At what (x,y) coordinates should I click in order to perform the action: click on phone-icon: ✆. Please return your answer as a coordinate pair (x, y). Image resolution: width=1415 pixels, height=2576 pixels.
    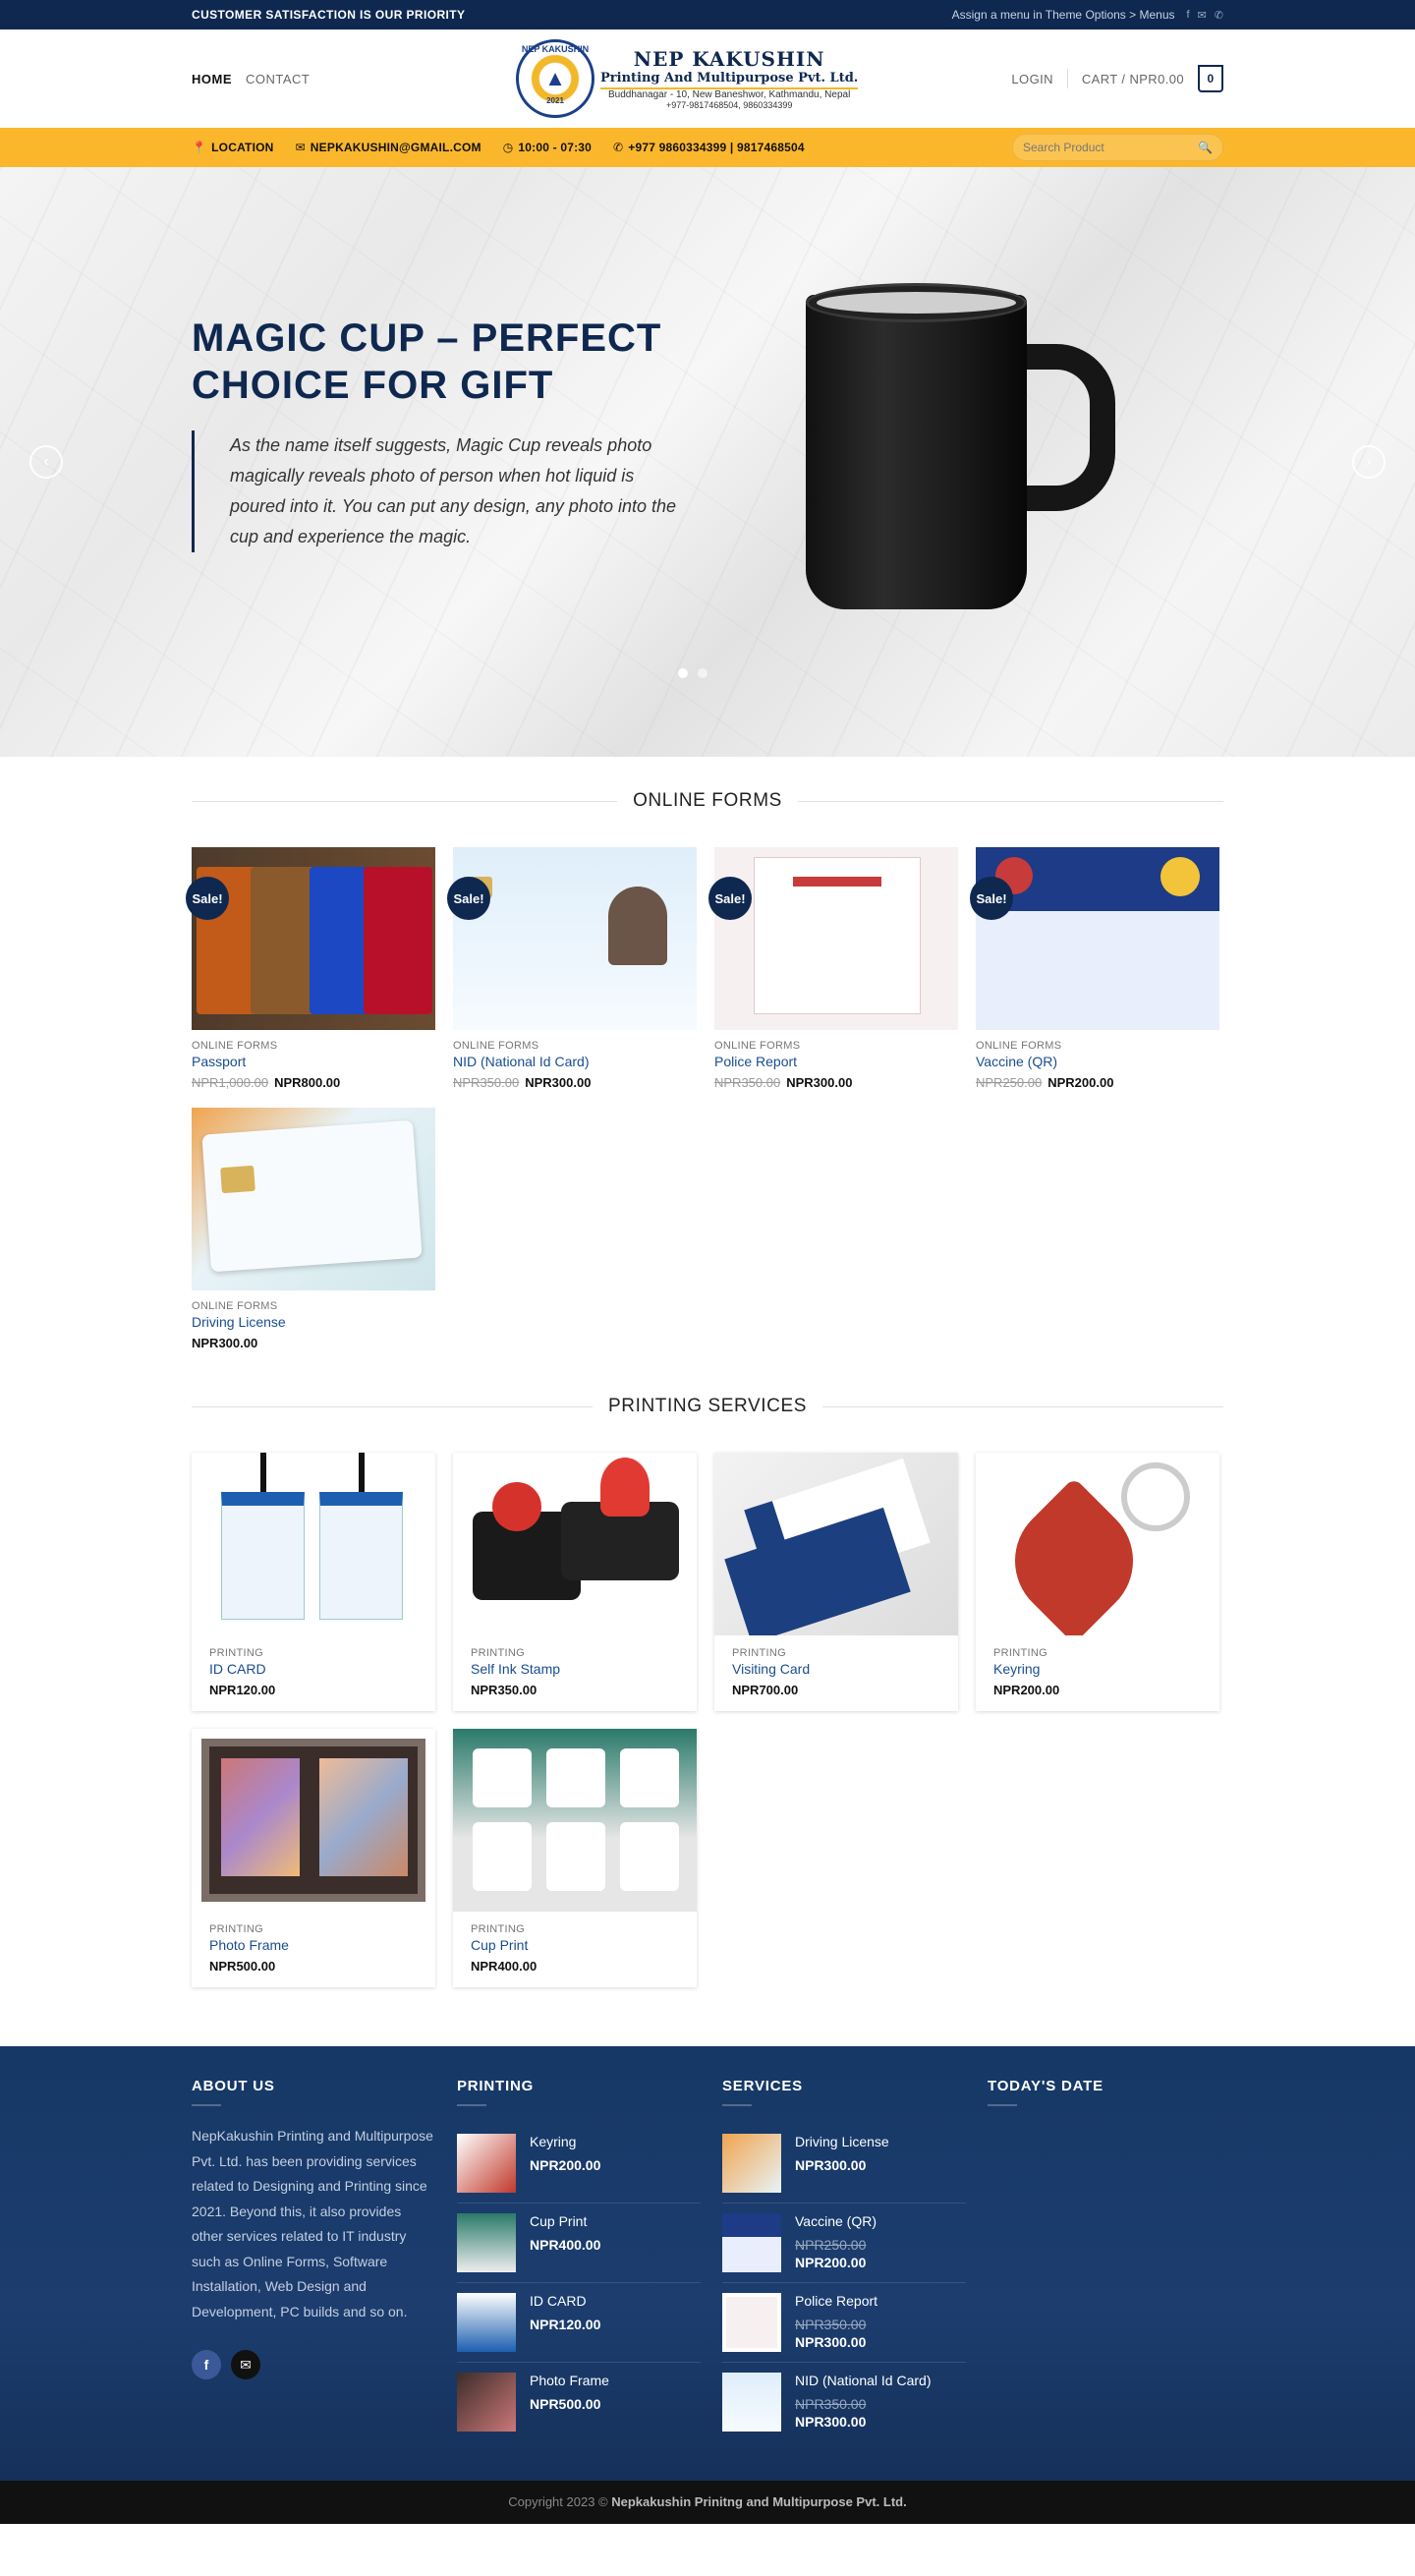
    Looking at the image, I should click on (1219, 16).